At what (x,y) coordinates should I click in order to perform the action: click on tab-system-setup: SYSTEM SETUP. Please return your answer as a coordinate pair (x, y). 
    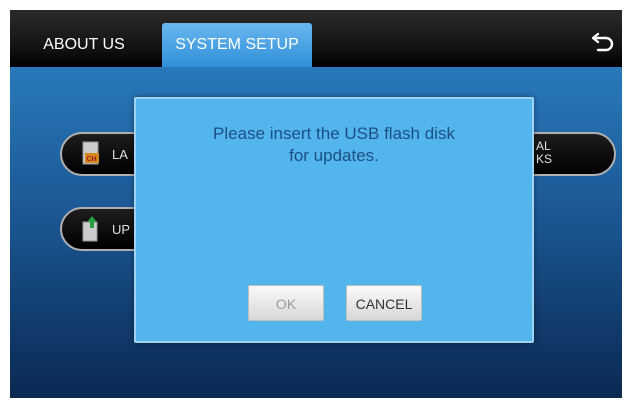
    Looking at the image, I should click on (237, 45).